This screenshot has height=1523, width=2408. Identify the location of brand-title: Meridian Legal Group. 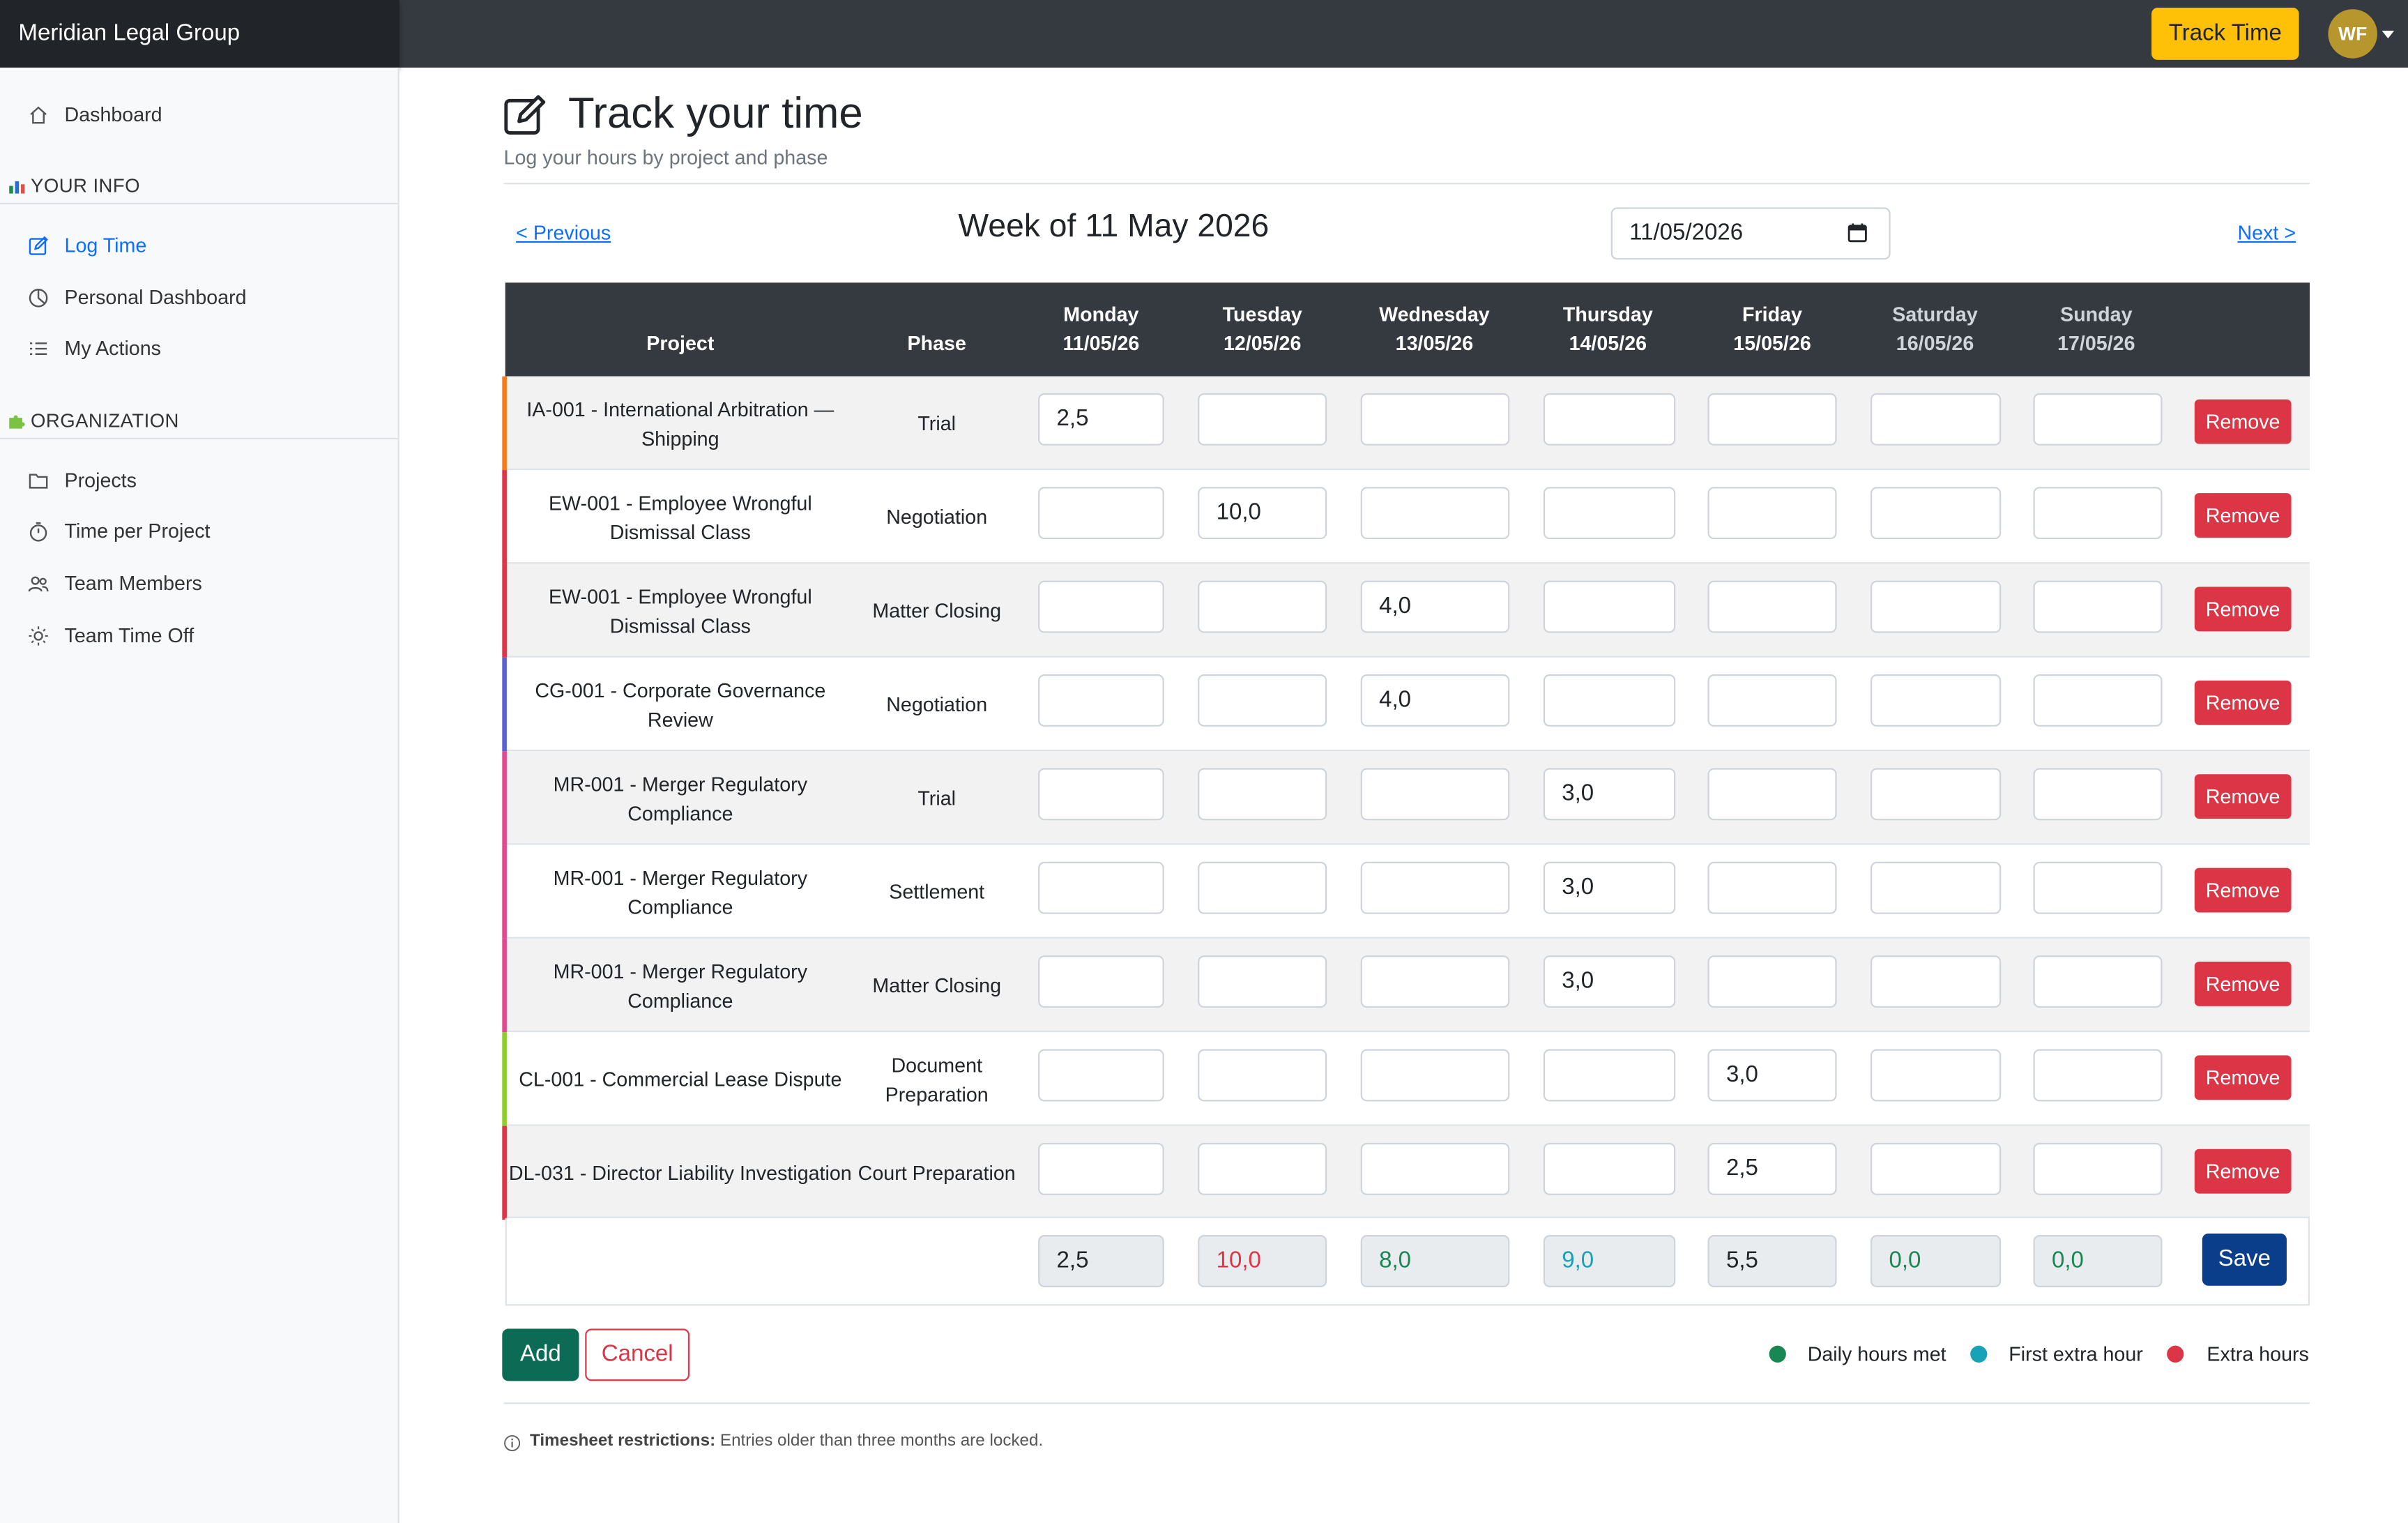
(199, 34).